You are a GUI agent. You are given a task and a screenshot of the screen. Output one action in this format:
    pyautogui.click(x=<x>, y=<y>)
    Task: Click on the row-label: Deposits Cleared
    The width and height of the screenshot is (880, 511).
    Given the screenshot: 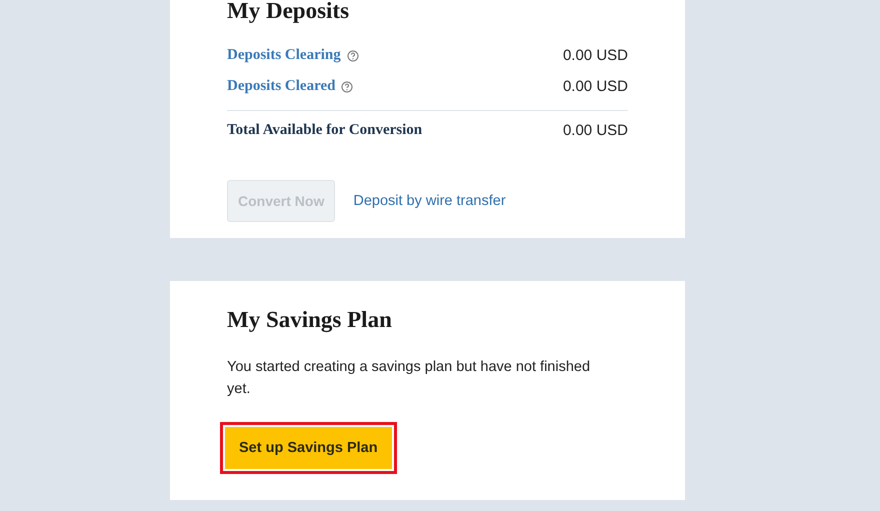 What is the action you would take?
    pyautogui.click(x=281, y=86)
    